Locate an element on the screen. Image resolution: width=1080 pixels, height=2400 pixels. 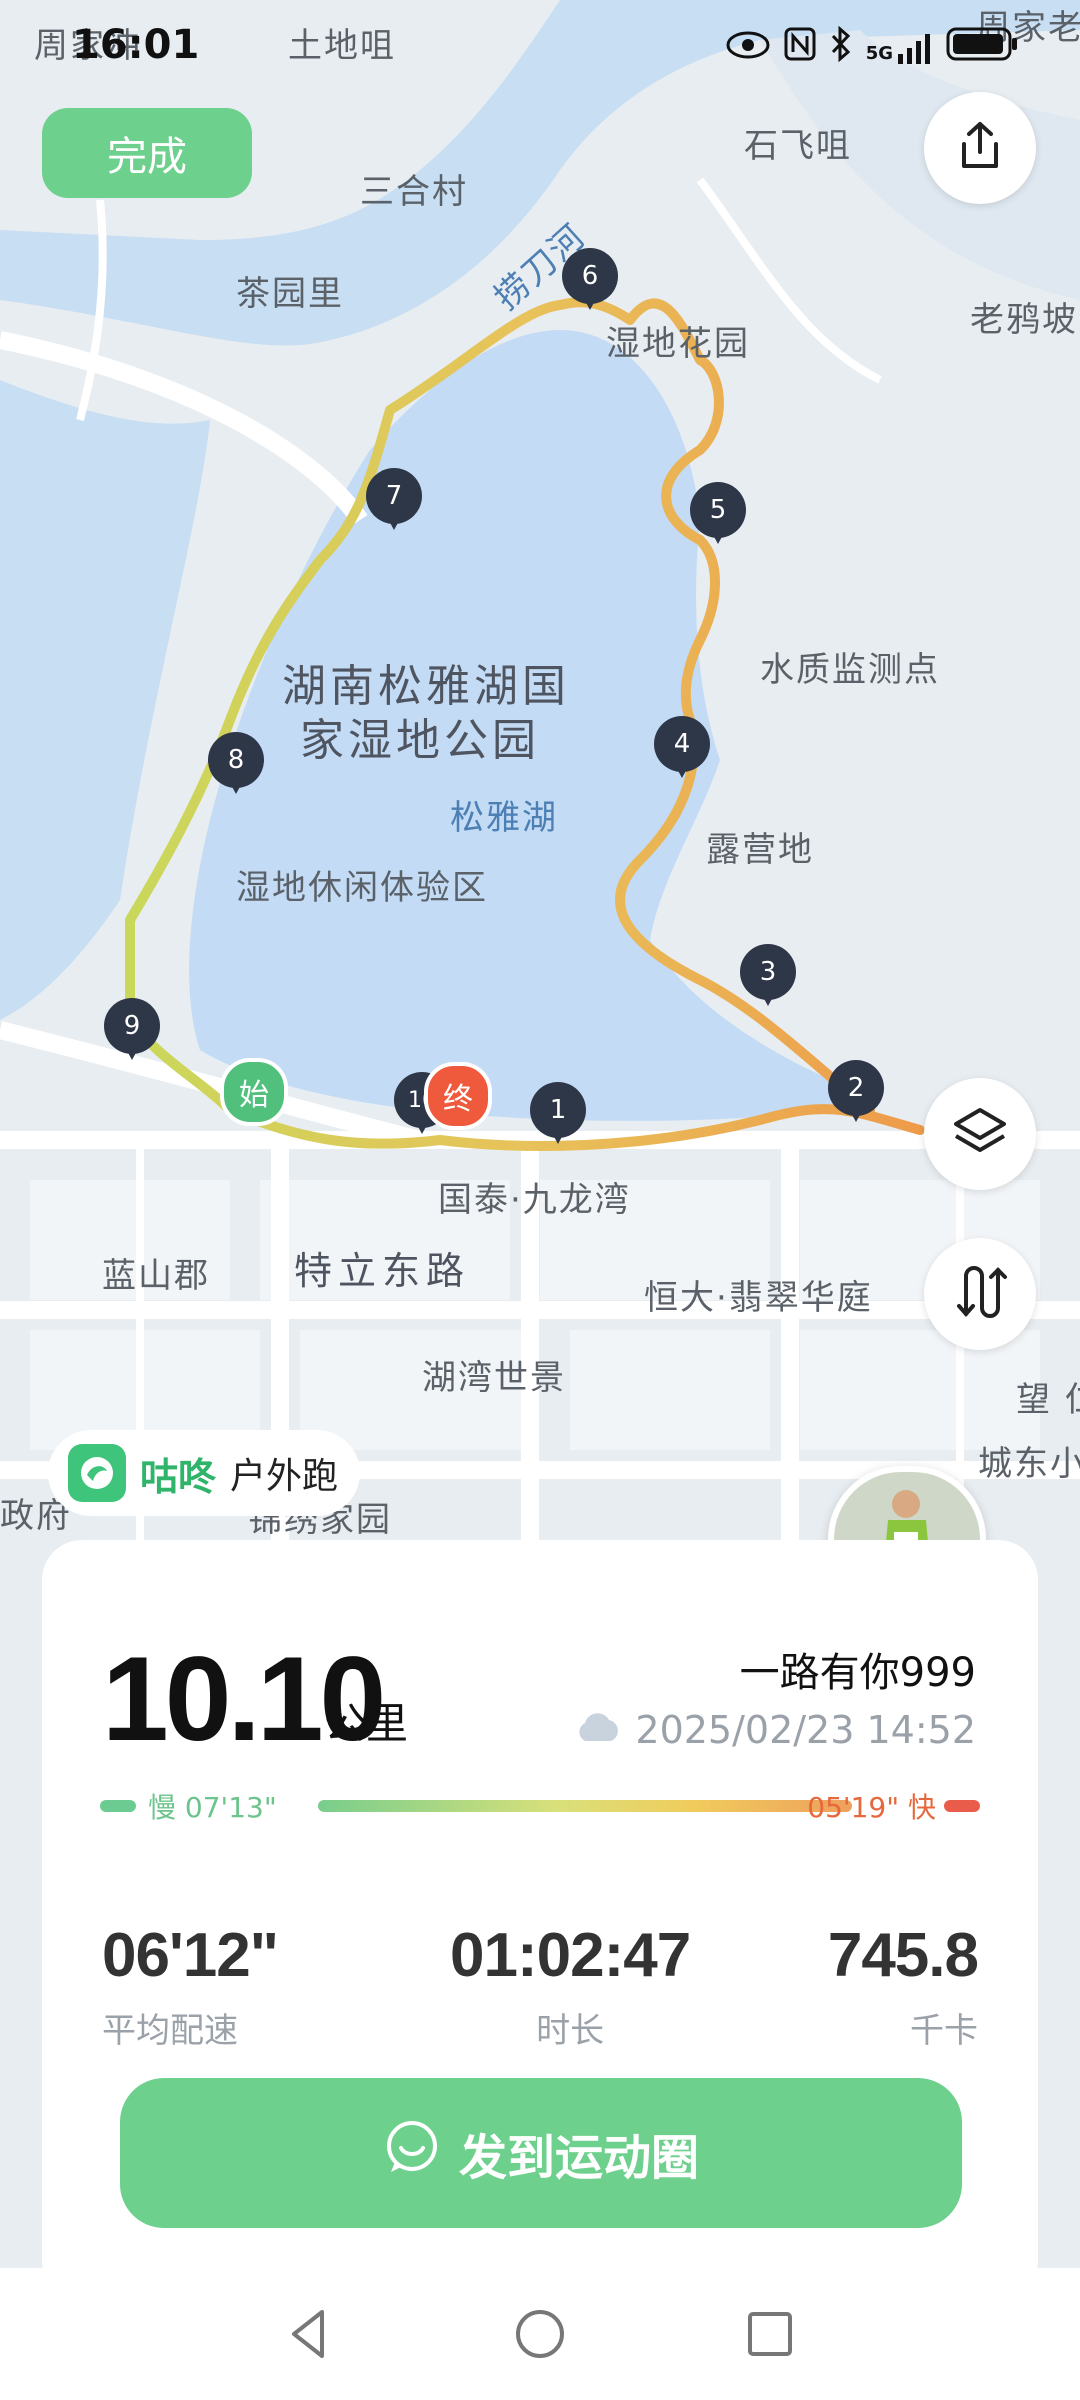
network-label: 5G is located at coordinates (879, 53).